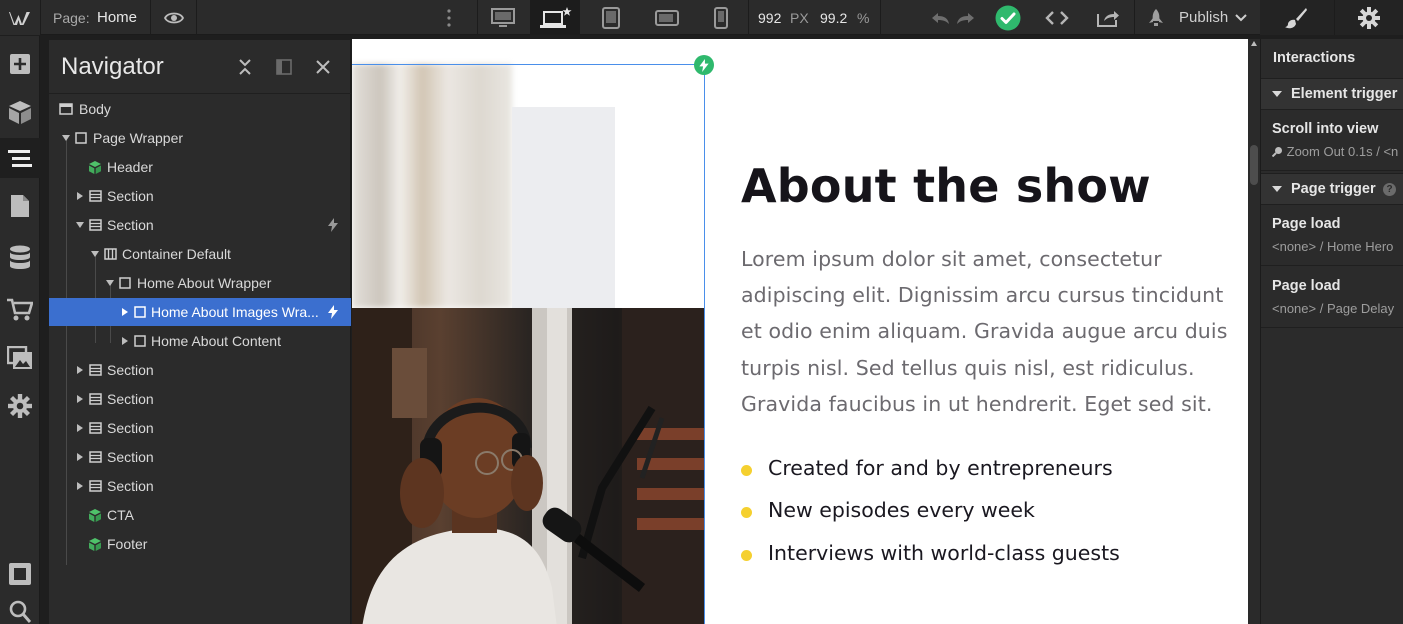 Image resolution: width=1403 pixels, height=624 pixels. I want to click on scroll-into-view-trigger: Scroll into view Zoom Out 0.1s / <n, so click(1332, 141).